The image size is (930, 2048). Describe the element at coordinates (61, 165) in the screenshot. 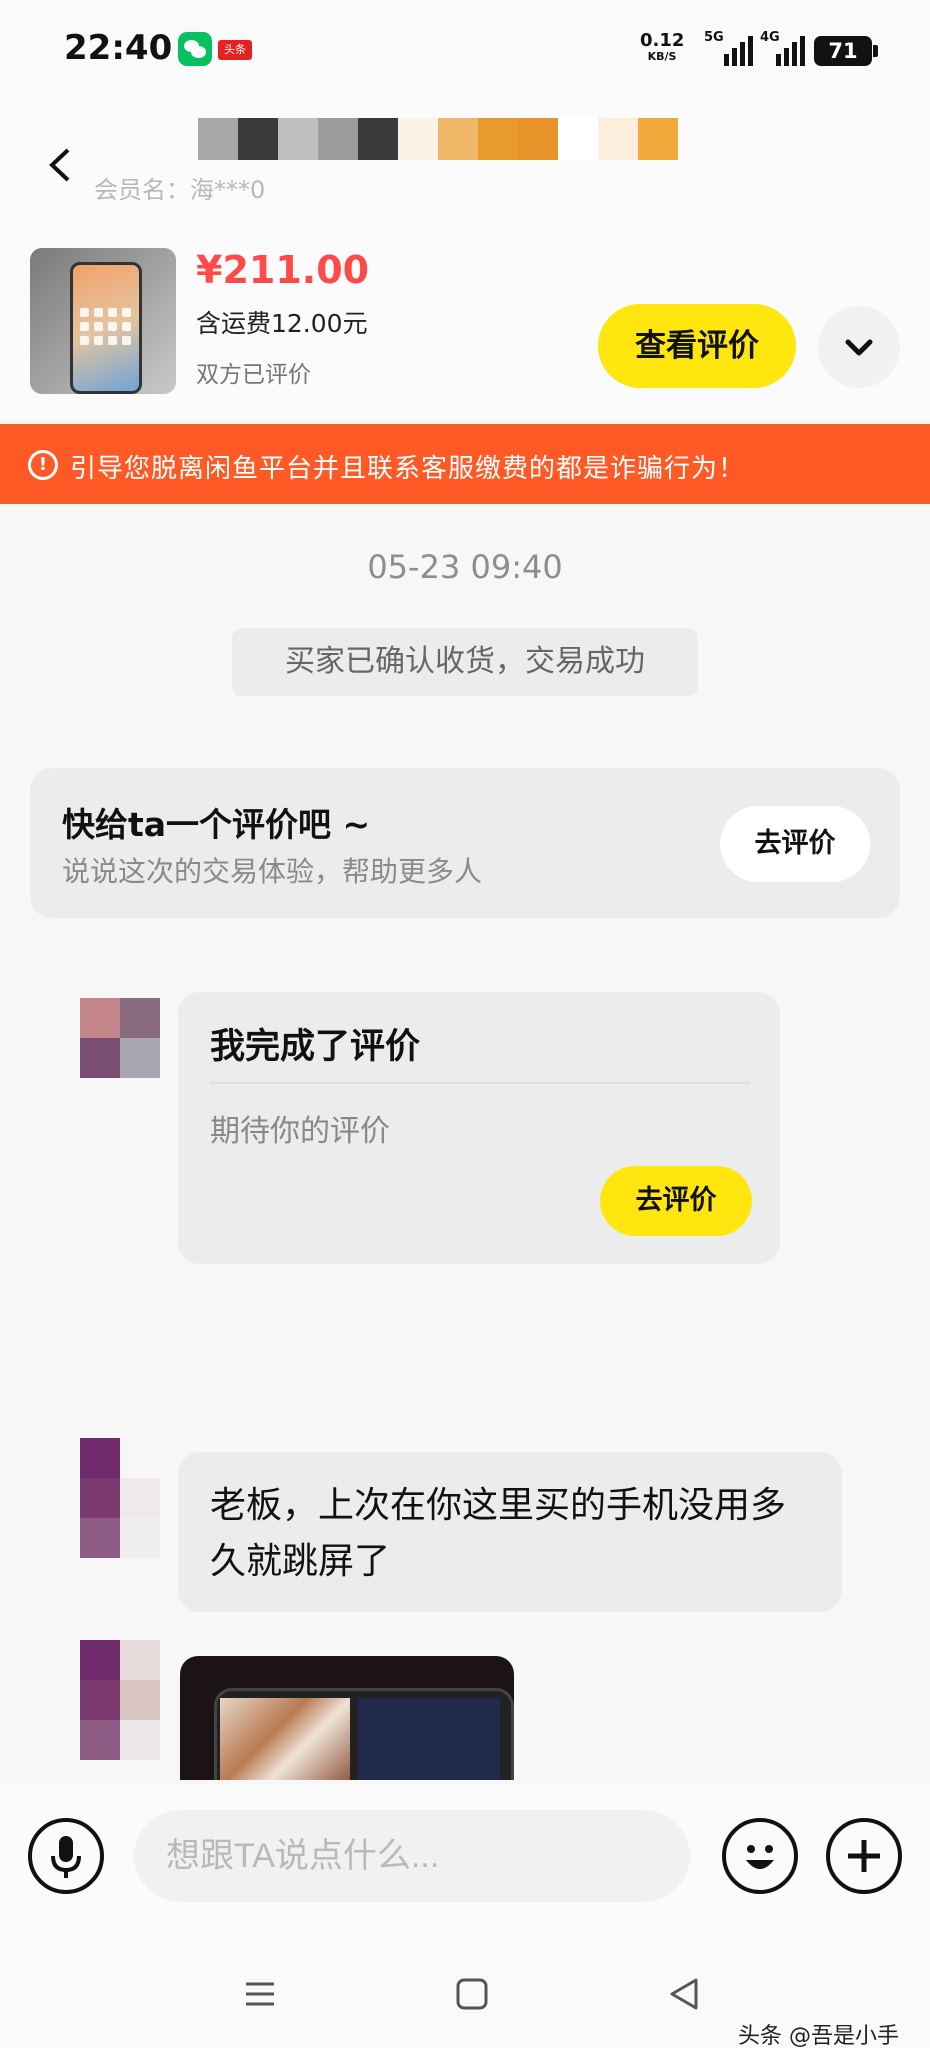

I see `back-arrow-icon` at that location.